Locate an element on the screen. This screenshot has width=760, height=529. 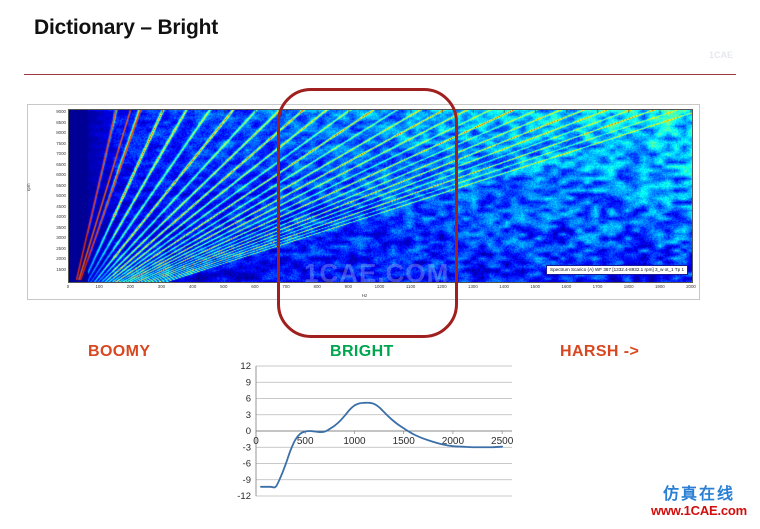
spectrogram-x-tick: 1300 is located at coordinates (473, 286).